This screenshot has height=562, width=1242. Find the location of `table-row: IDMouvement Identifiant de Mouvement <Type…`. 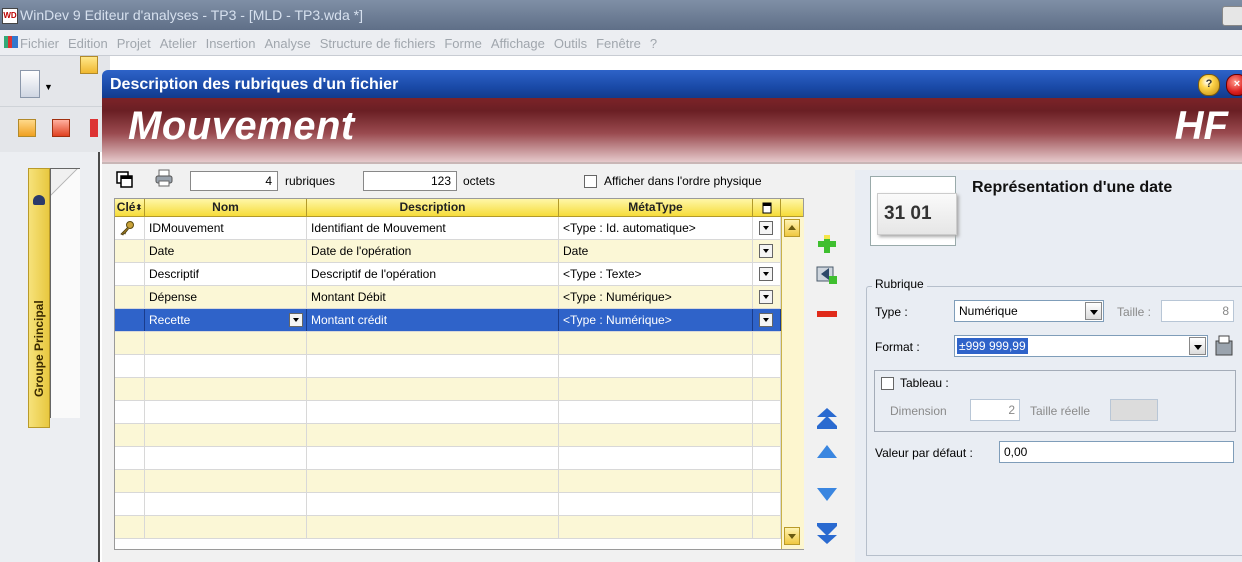

table-row: IDMouvement Identifiant de Mouvement <Type… is located at coordinates (448, 228).